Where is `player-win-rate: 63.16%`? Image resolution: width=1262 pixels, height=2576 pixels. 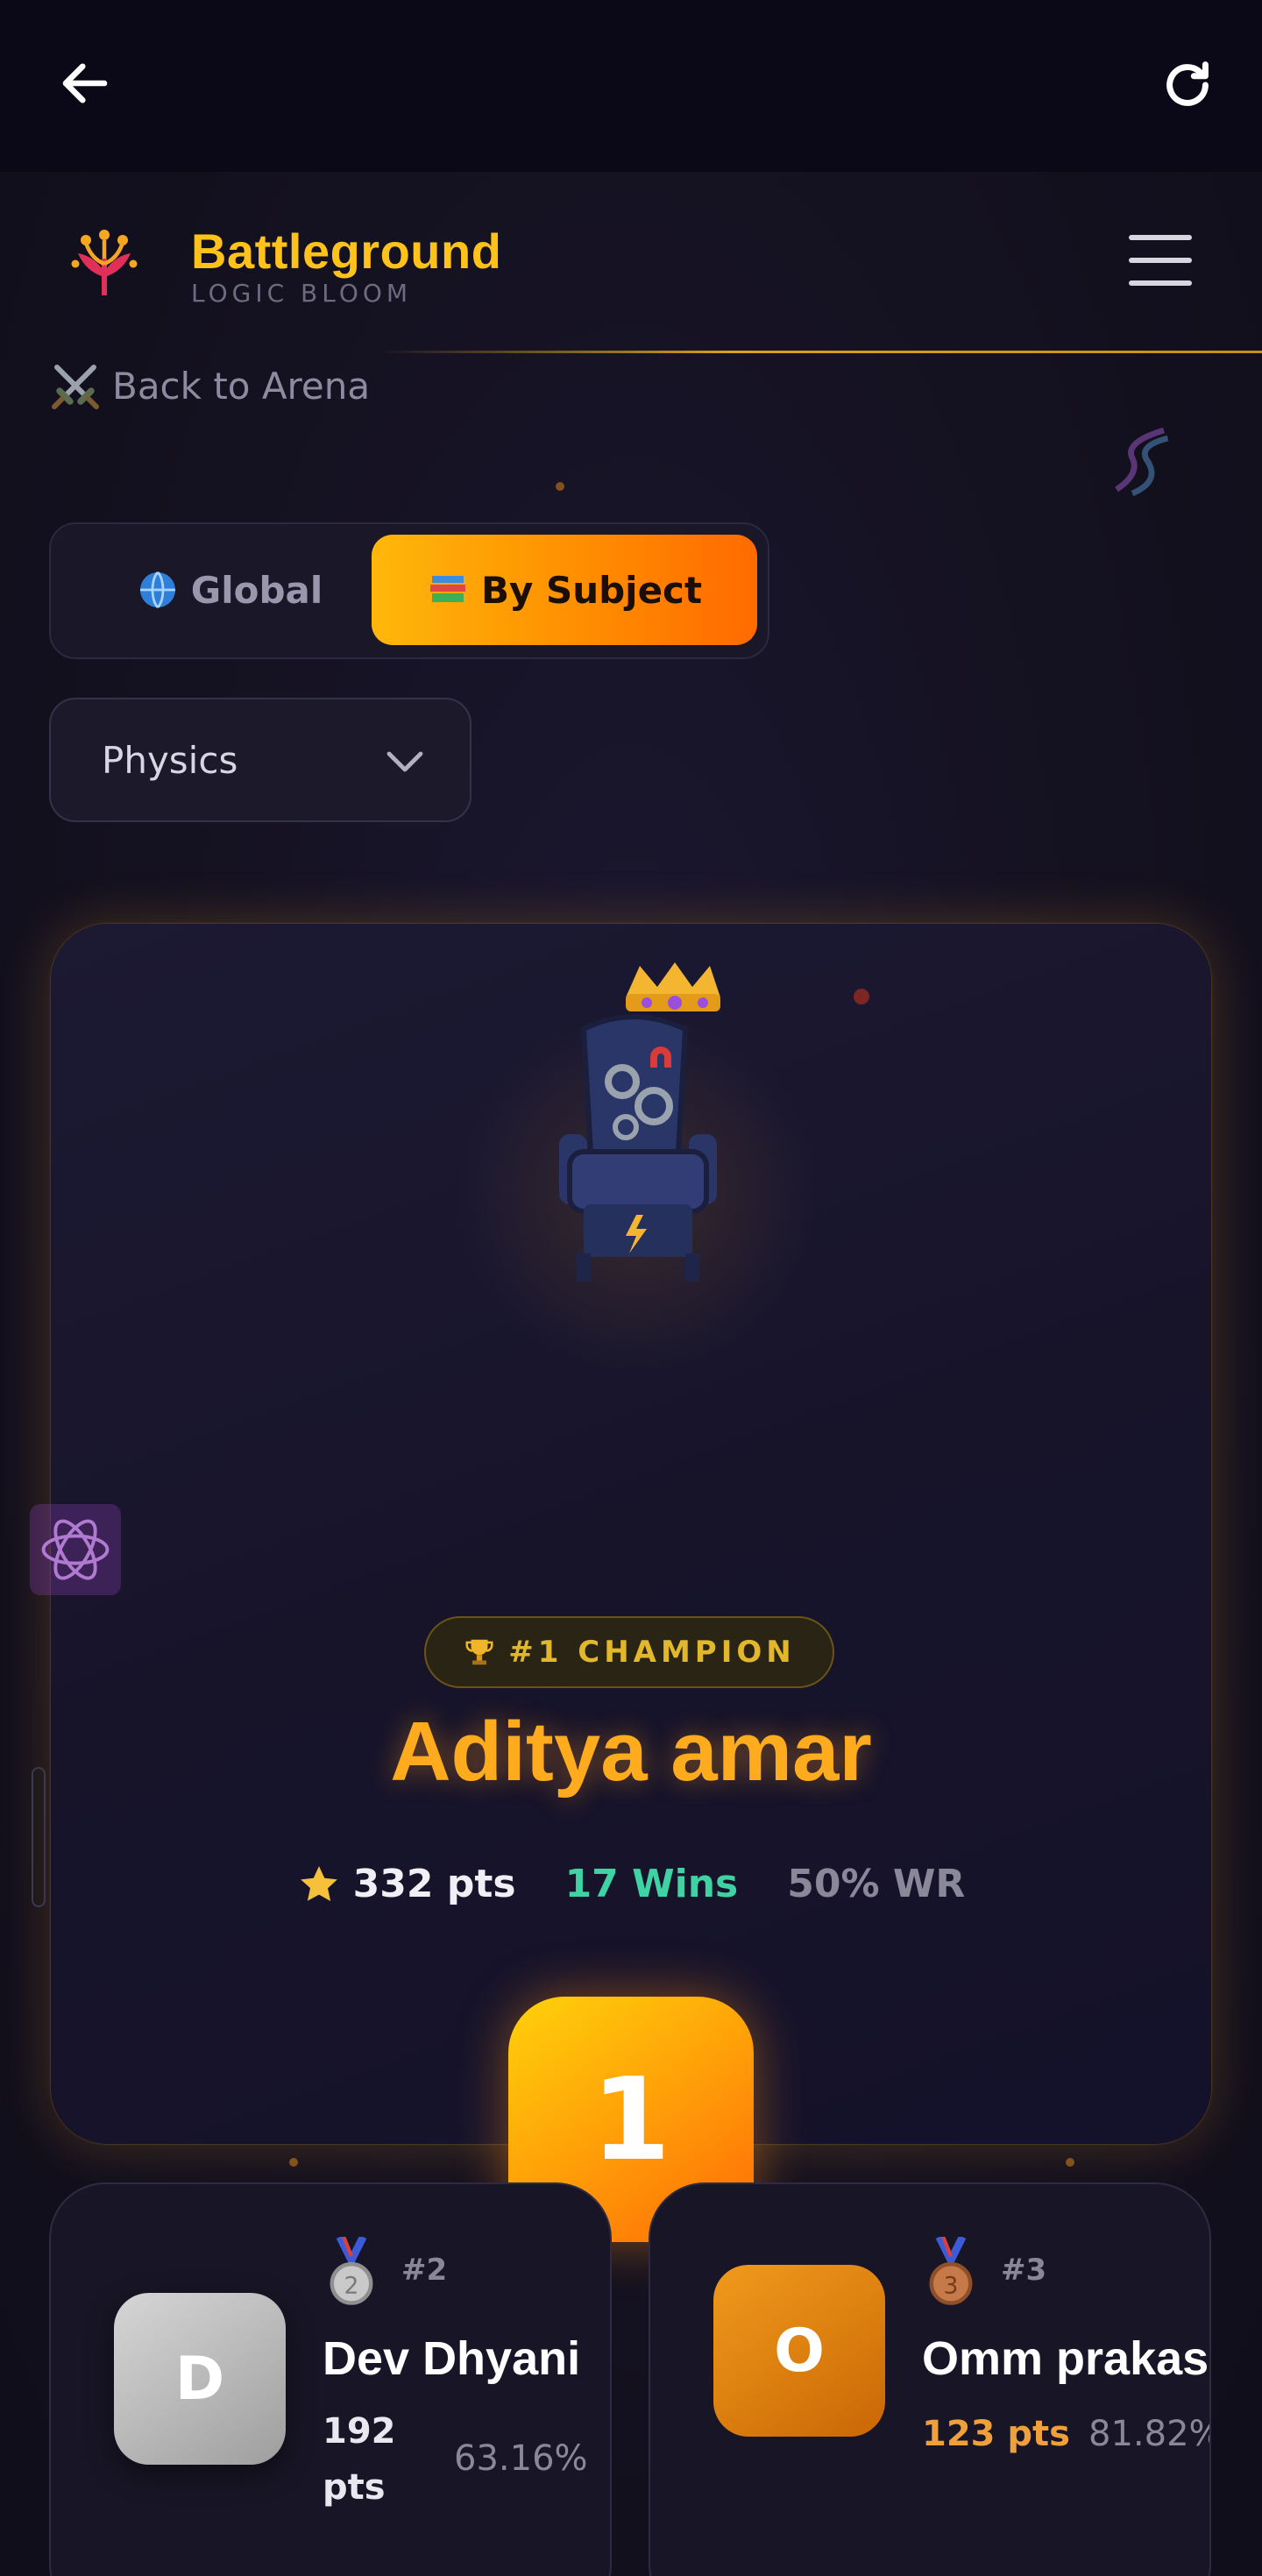 player-win-rate: 63.16% is located at coordinates (521, 2458).